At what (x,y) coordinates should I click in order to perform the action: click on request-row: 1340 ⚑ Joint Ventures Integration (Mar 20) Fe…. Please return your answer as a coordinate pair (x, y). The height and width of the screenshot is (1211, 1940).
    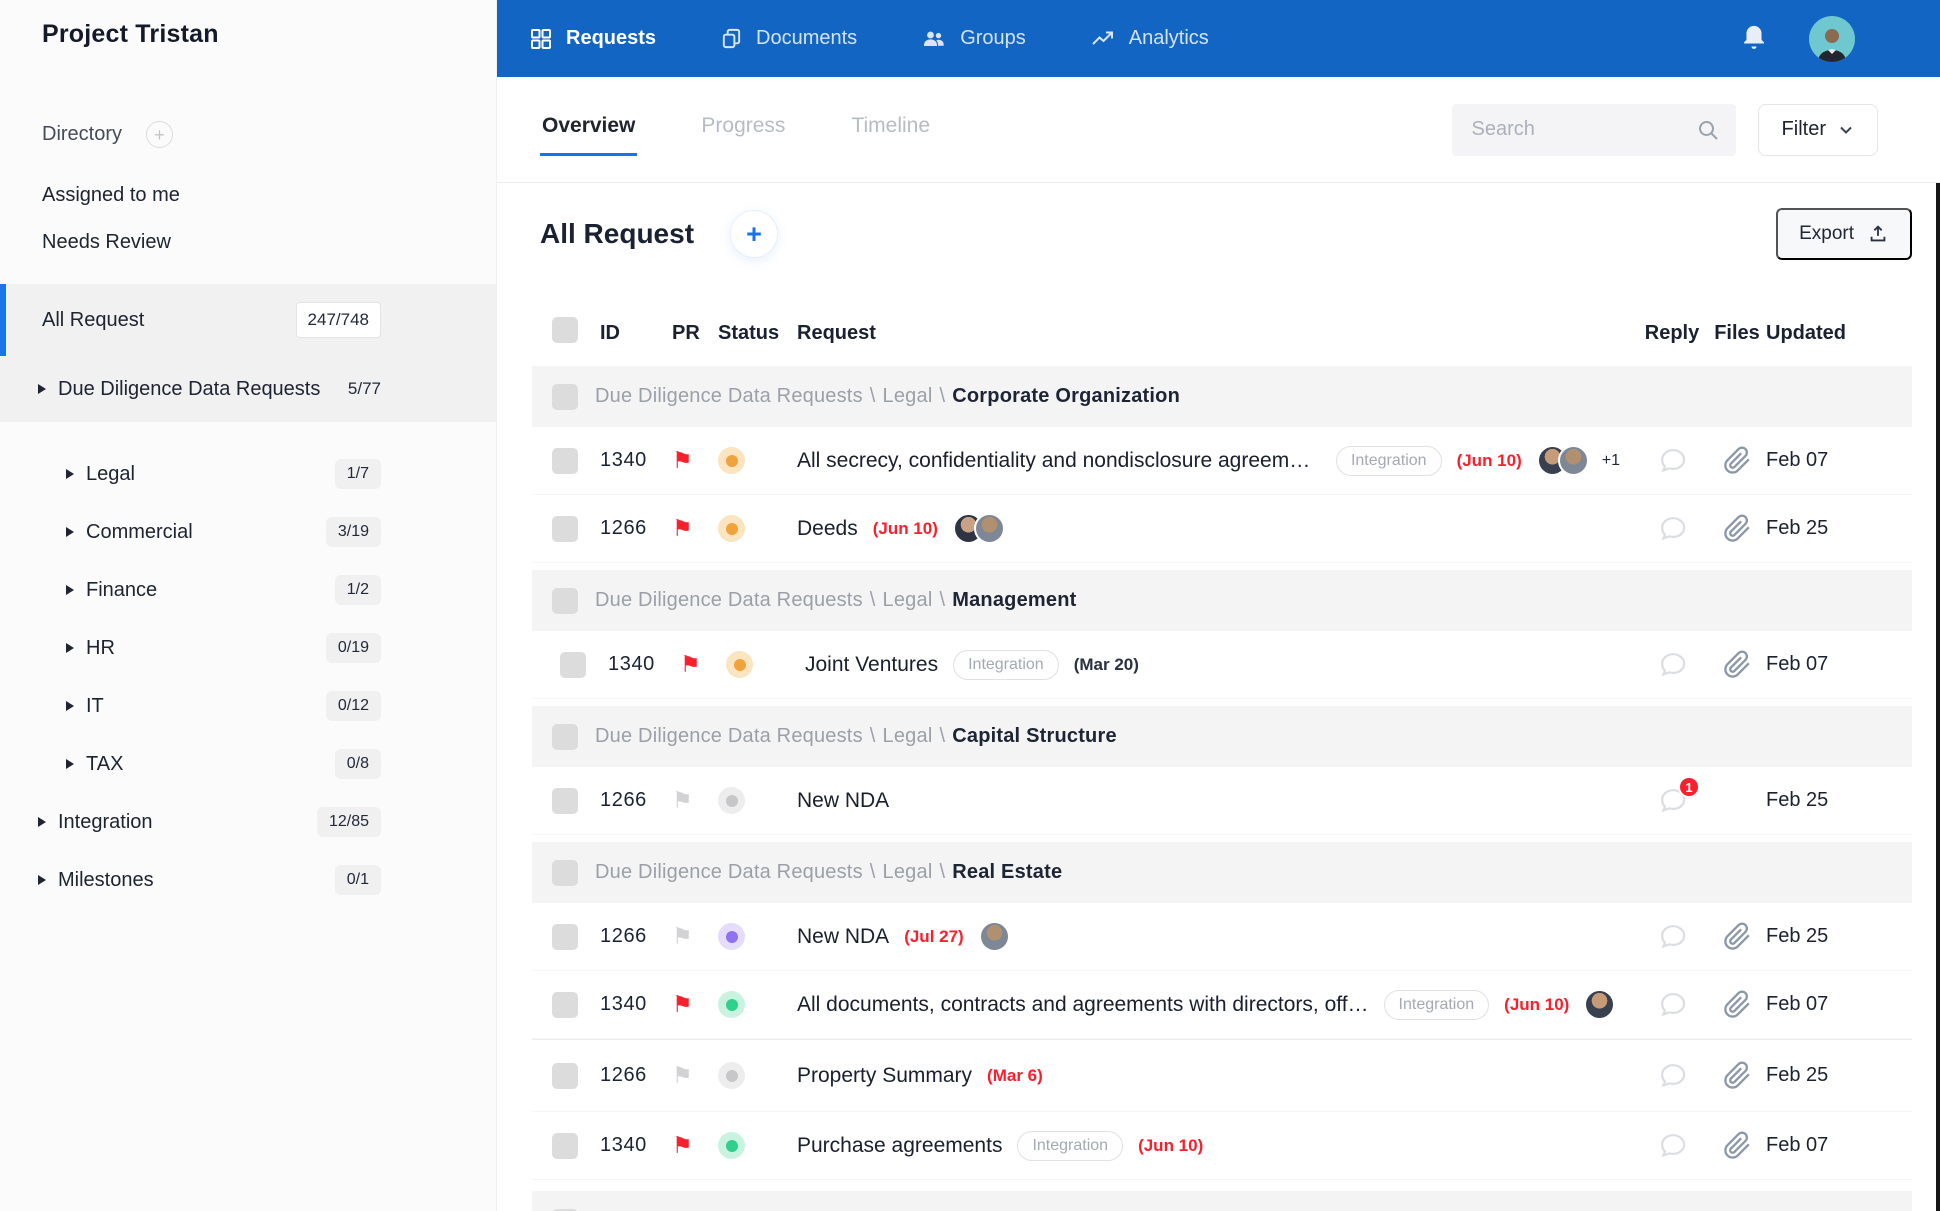
    Looking at the image, I should click on (1222, 665).